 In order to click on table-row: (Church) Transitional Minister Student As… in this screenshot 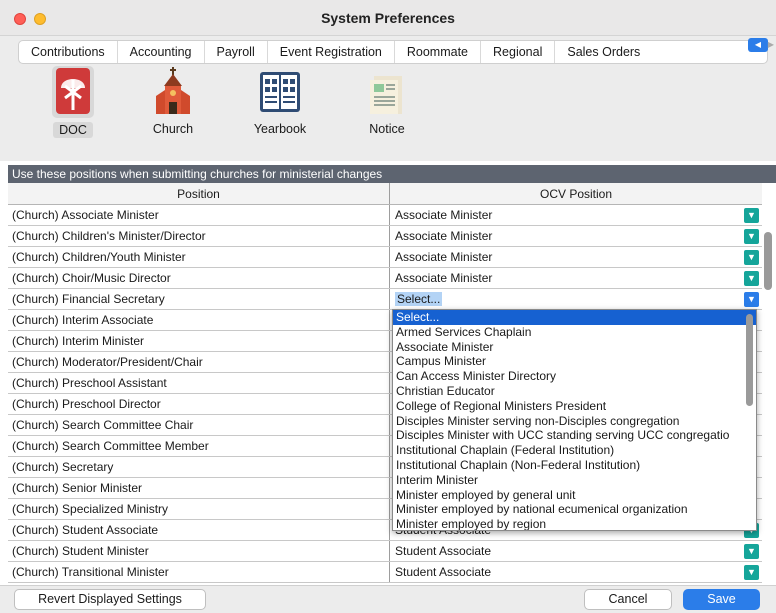, I will do `click(385, 572)`.